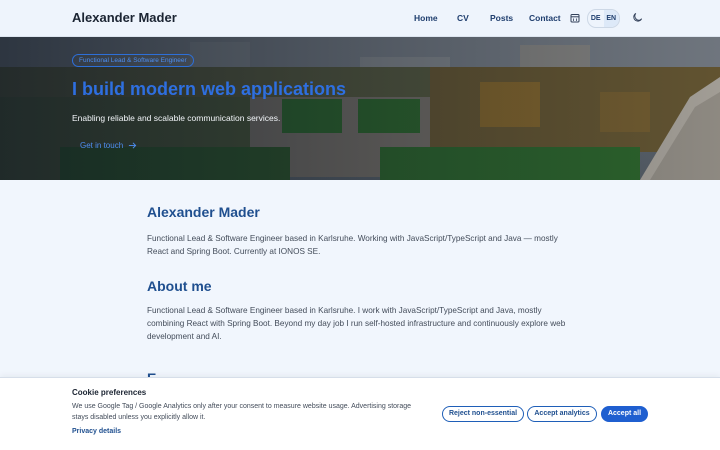 This screenshot has height=450, width=720. What do you see at coordinates (133, 60) in the screenshot?
I see `hero-role-badge: Functional Lead & Software Engineer` at bounding box center [133, 60].